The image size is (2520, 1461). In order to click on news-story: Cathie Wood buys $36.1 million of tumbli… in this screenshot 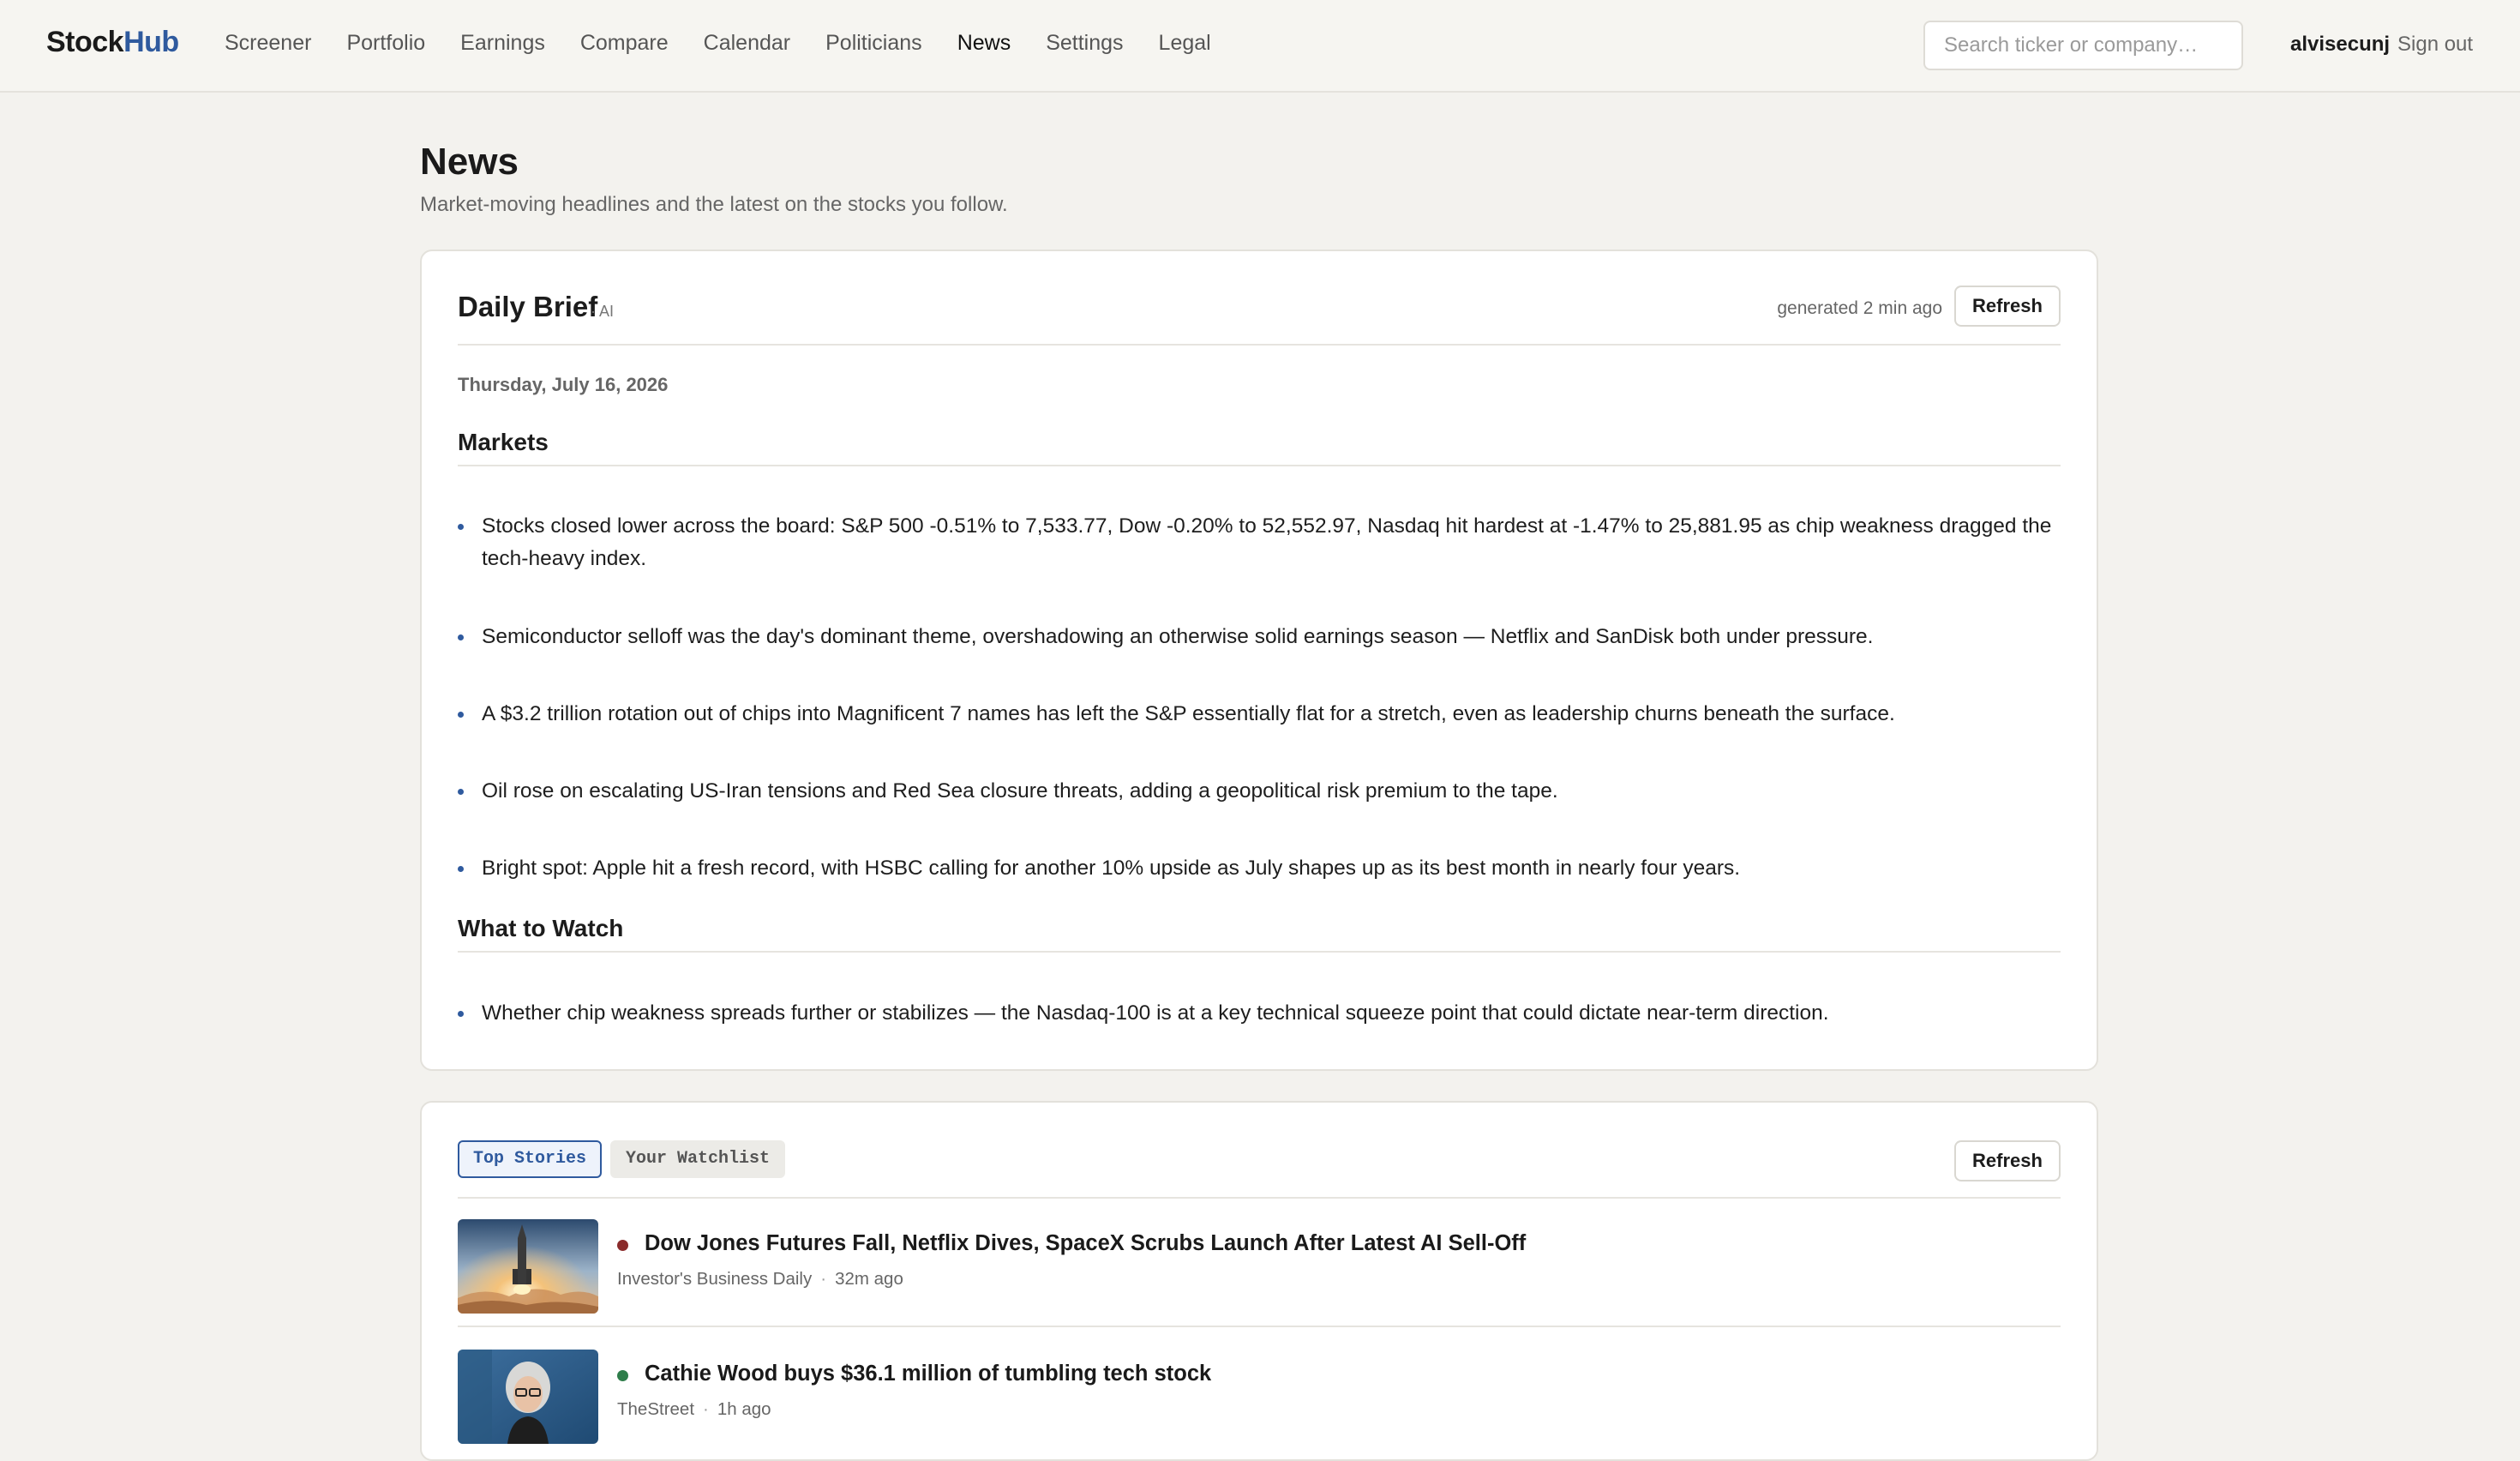, I will do `click(1259, 1393)`.